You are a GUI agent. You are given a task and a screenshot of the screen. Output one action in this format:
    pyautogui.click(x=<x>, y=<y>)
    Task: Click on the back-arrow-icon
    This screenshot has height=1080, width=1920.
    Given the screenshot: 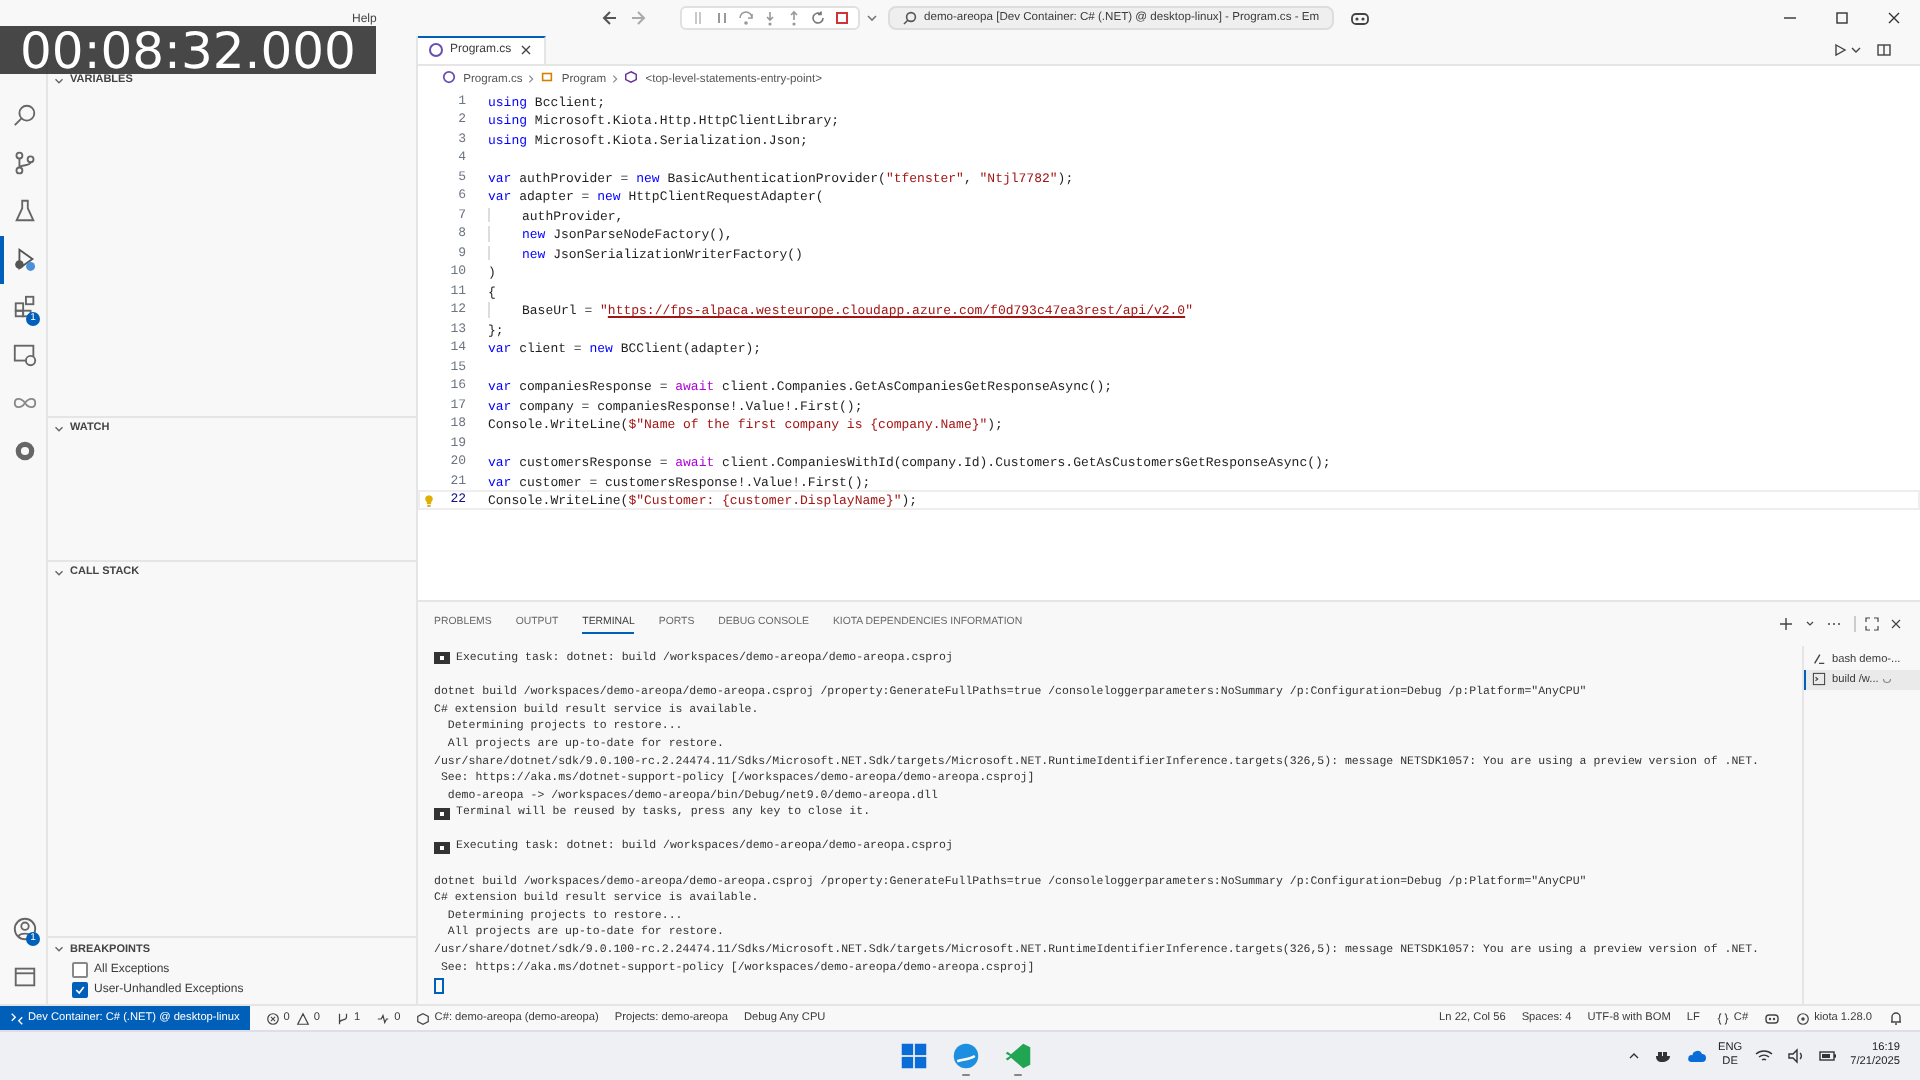 What is the action you would take?
    pyautogui.click(x=610, y=17)
    